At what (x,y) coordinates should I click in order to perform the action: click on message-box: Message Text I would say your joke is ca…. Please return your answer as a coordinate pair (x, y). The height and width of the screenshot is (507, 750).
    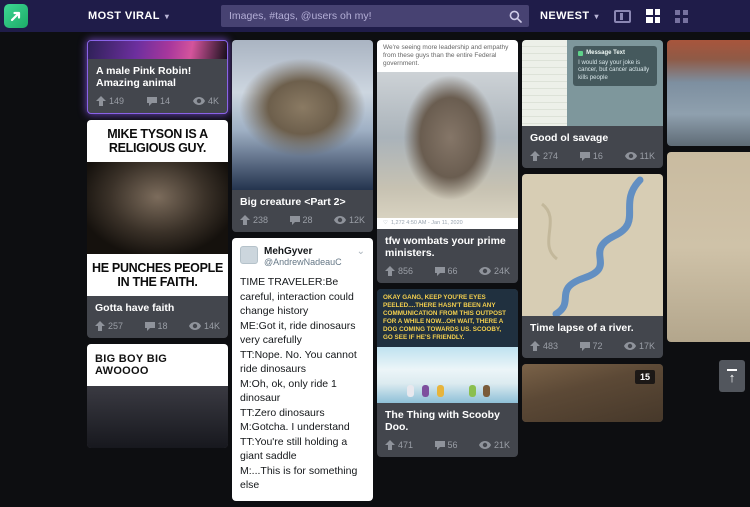
    Looking at the image, I should click on (615, 66).